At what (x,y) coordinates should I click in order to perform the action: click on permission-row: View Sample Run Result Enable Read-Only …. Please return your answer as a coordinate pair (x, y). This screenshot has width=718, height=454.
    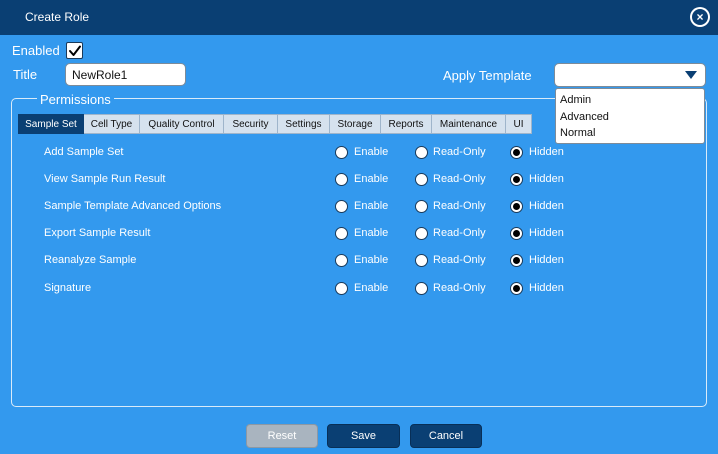
    Looking at the image, I should click on (359, 181).